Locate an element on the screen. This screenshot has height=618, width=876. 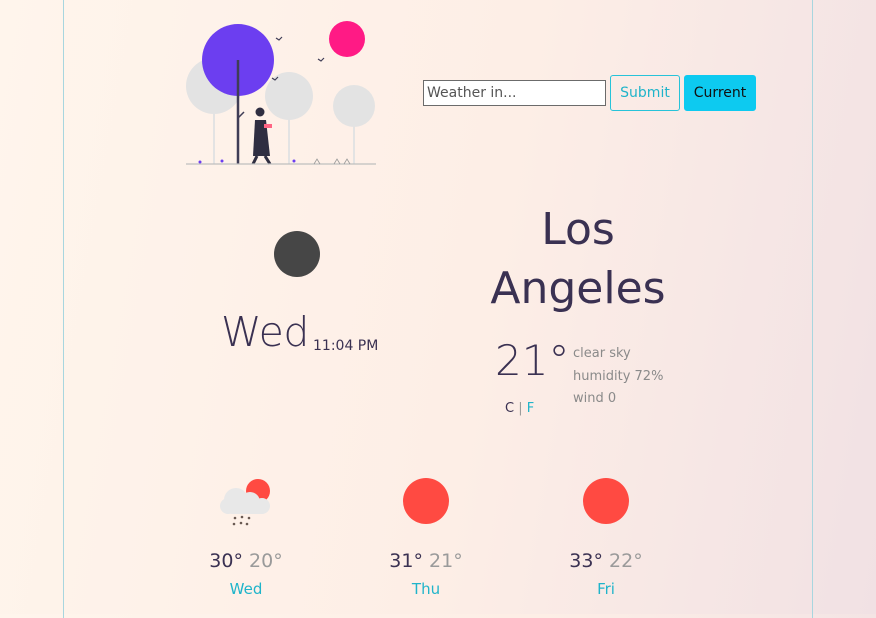
forecast-temps: 33° 22° is located at coordinates (606, 561).